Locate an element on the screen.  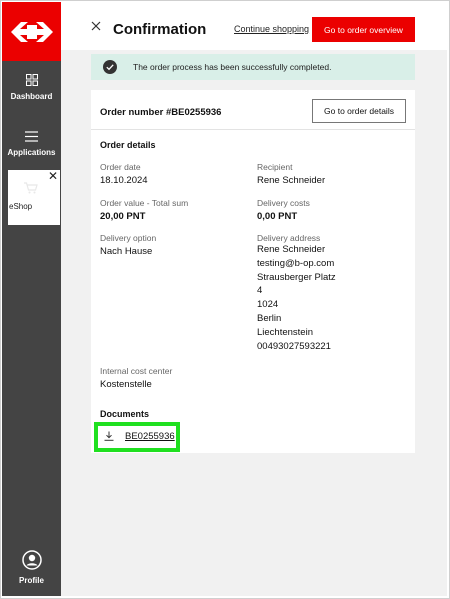
close-icon: ✕ is located at coordinates (53, 176).